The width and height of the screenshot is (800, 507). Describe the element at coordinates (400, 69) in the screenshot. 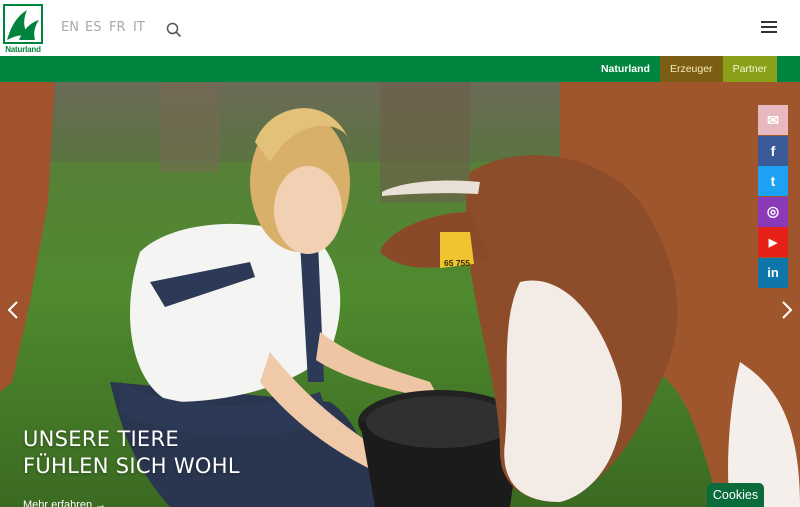

I see `audience-nav: Naturland Erzeuger Partner` at that location.